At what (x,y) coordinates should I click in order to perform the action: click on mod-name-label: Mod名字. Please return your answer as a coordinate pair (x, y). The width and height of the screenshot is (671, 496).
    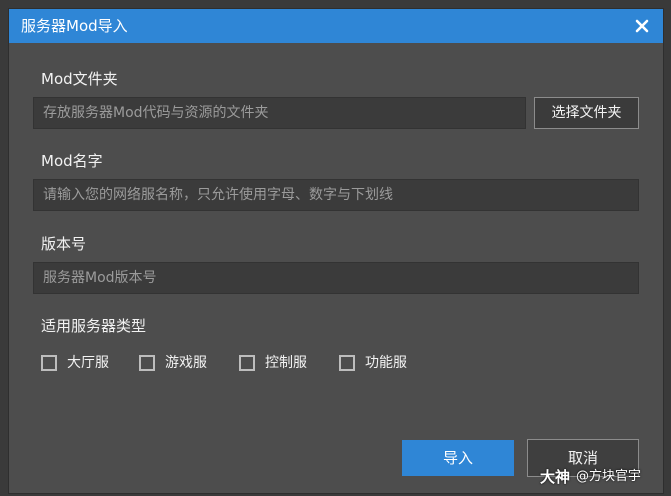
    Looking at the image, I should click on (72, 161).